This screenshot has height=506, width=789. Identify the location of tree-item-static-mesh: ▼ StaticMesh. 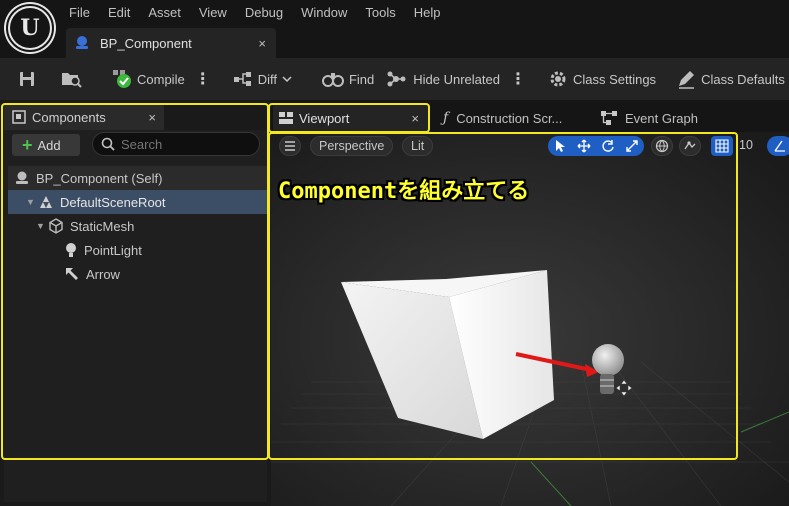
(137, 226).